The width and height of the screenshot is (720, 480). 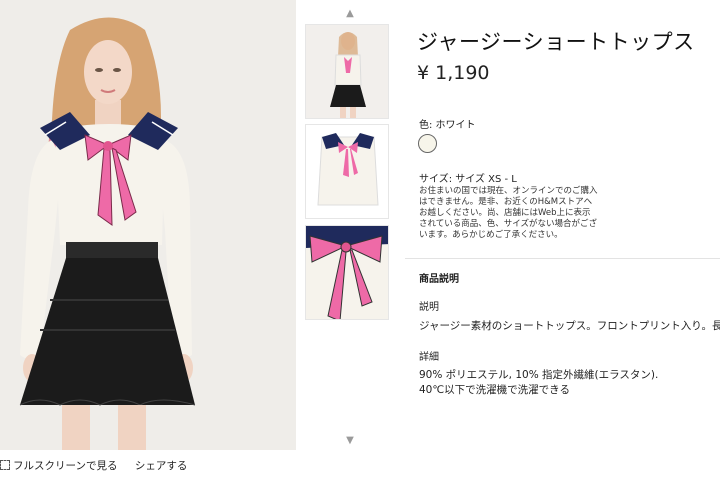 What do you see at coordinates (539, 375) in the screenshot?
I see `details-line: 90% ポリエステル, 10% 指定外繊維(エラスタン).` at bounding box center [539, 375].